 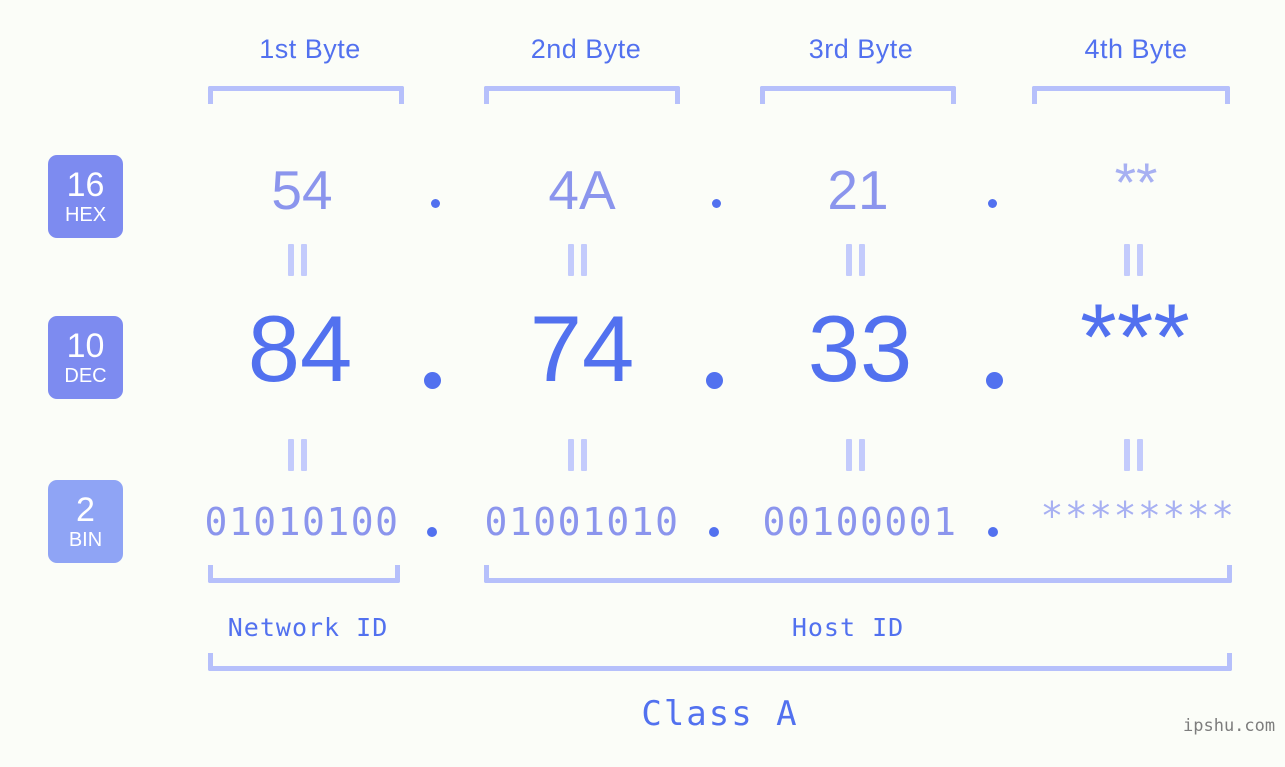 What do you see at coordinates (302, 190) in the screenshot?
I see `hex-value-byte-1: 54` at bounding box center [302, 190].